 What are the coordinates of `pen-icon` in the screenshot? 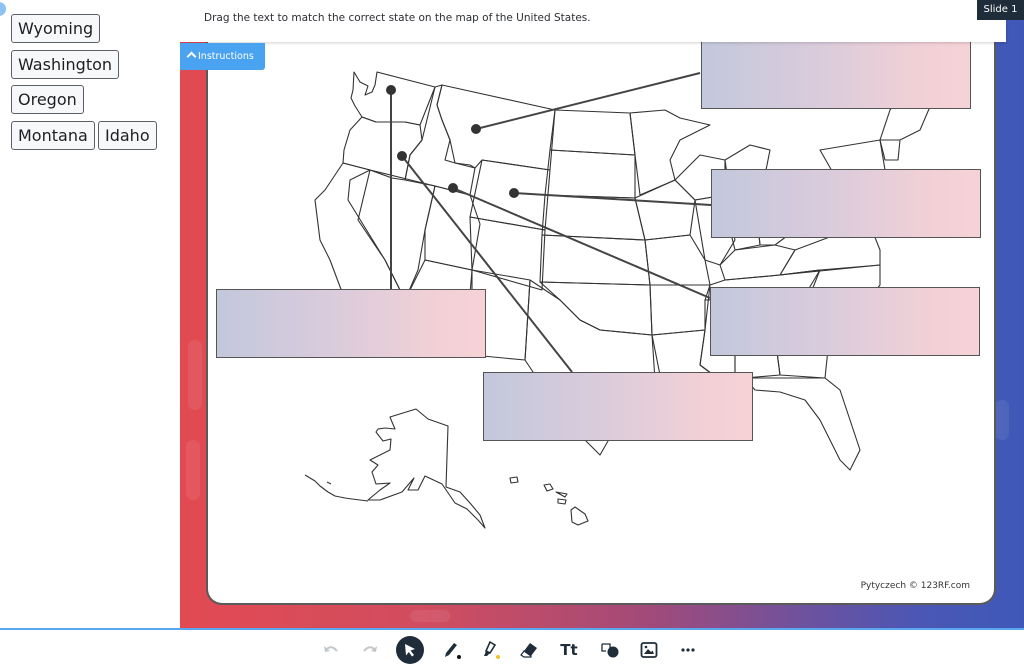 It's located at (453, 651).